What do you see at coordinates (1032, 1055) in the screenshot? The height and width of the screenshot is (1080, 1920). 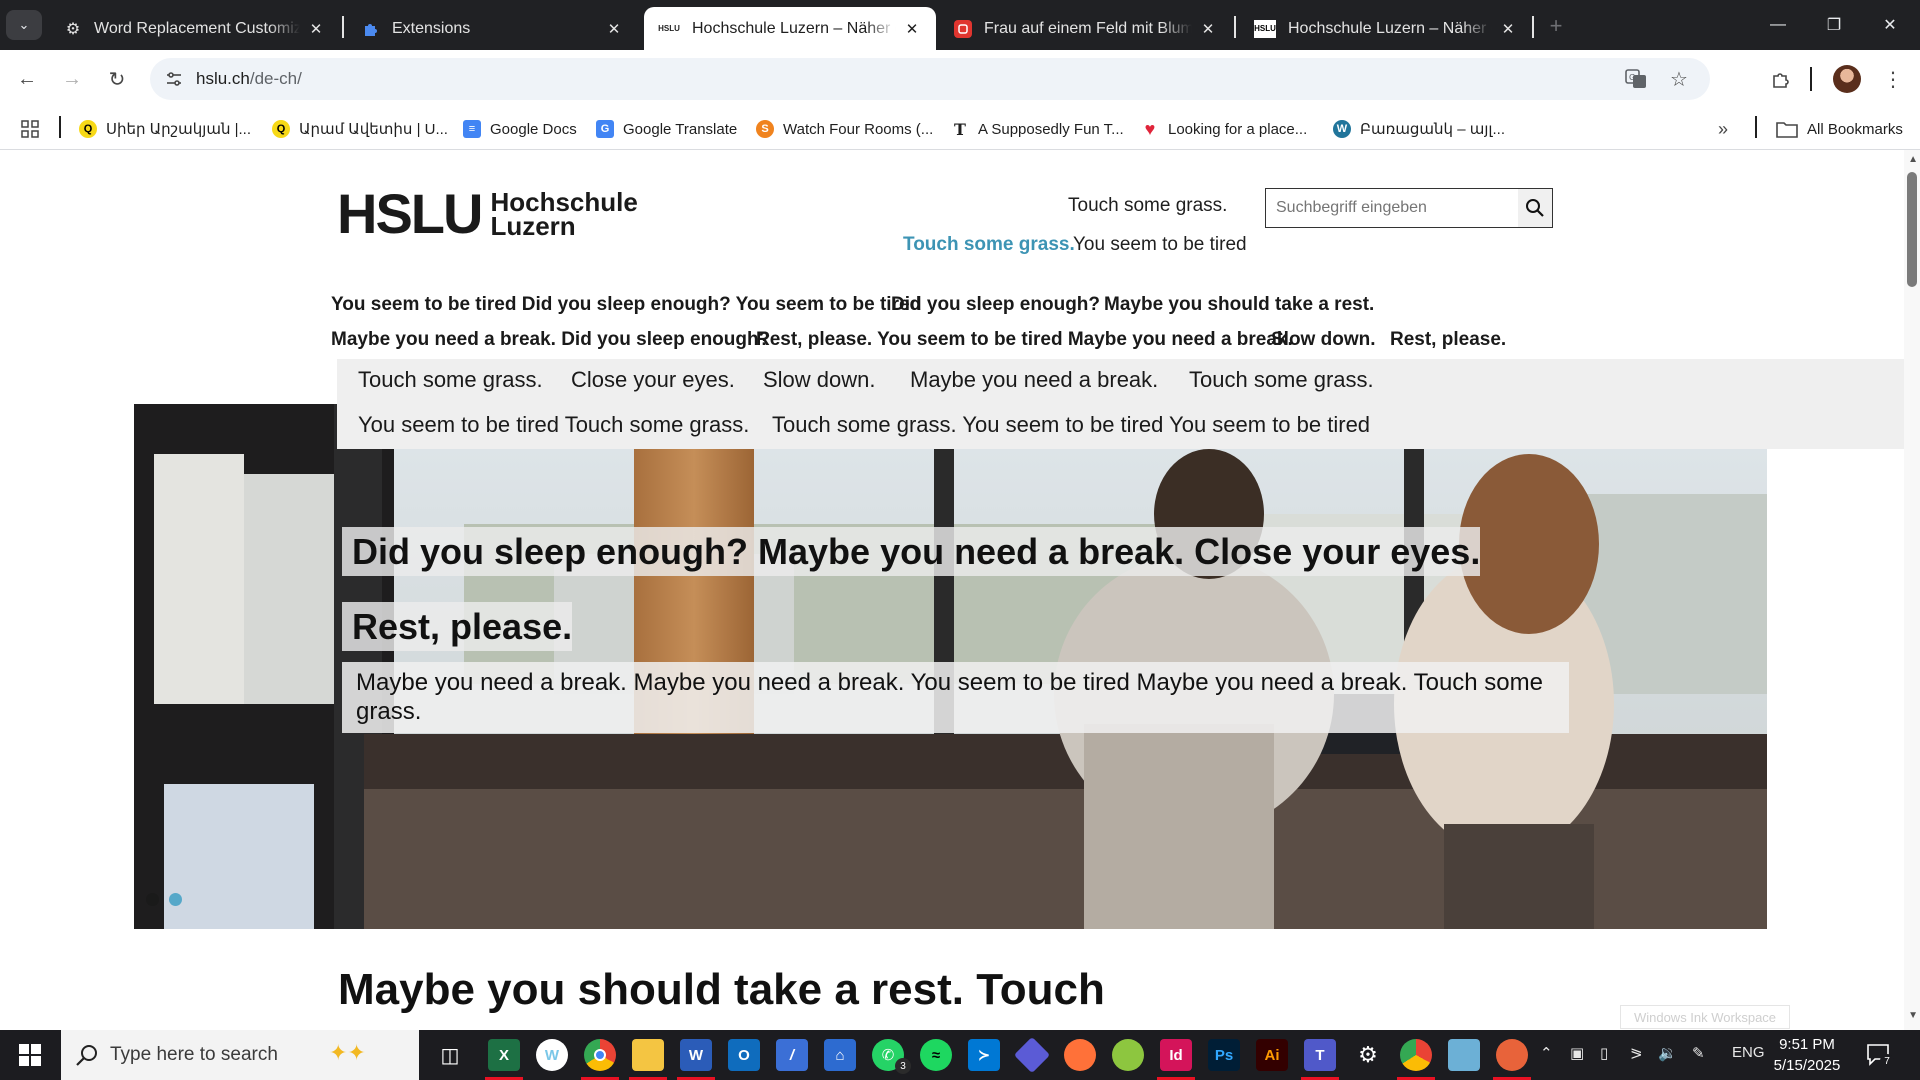 I see `diamond-app-icon` at bounding box center [1032, 1055].